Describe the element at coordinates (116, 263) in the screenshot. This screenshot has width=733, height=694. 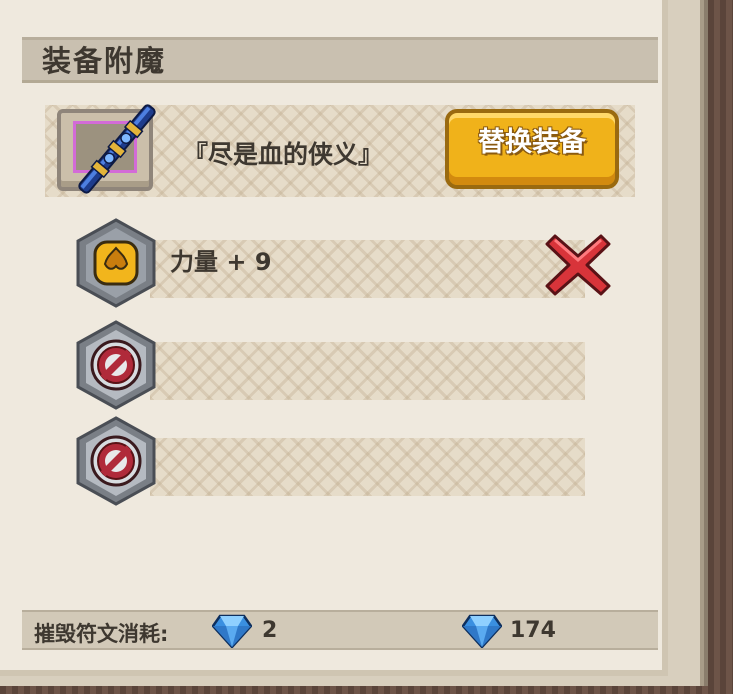
I see `strength-rune-icon` at that location.